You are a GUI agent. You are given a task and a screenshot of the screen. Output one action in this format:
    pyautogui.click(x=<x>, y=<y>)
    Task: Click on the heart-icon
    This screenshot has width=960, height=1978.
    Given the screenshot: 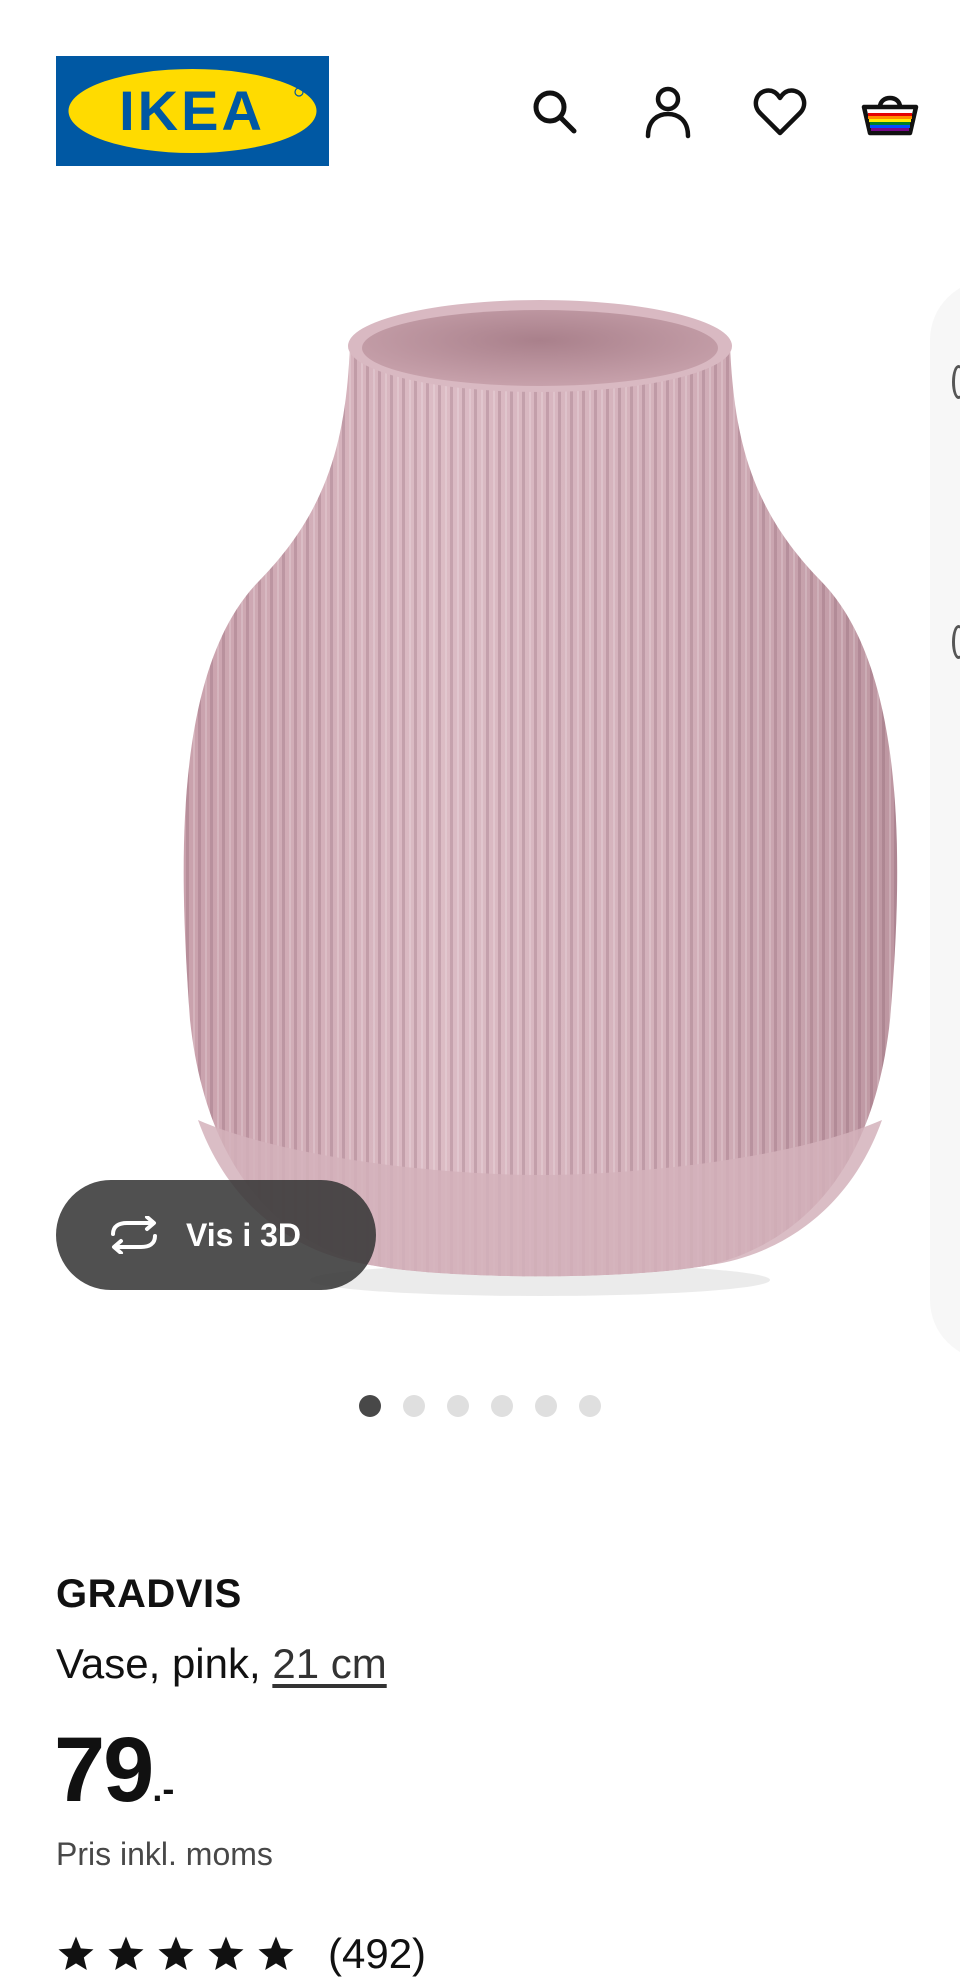 What is the action you would take?
    pyautogui.click(x=780, y=112)
    